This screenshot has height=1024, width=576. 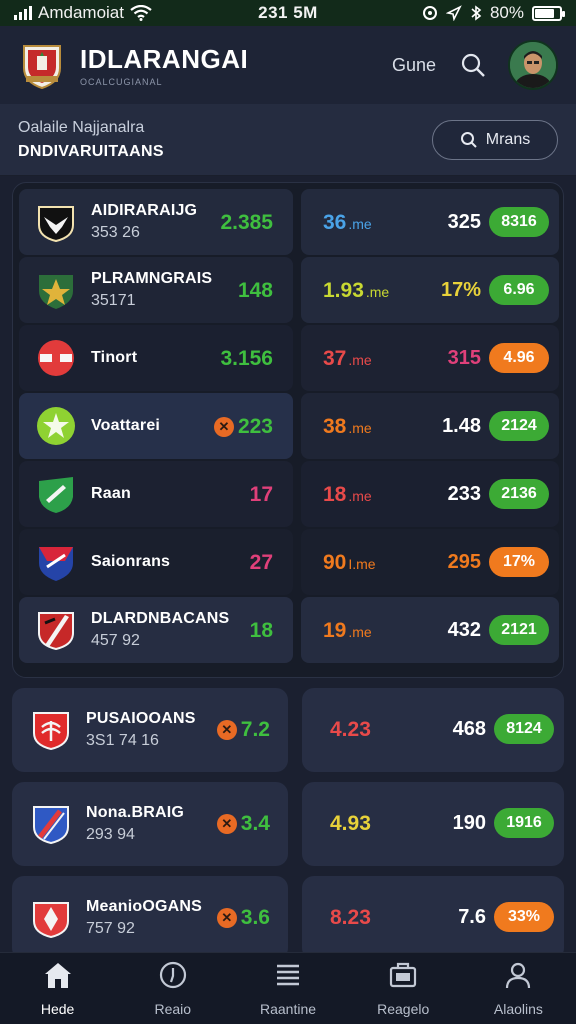 What do you see at coordinates (362, 564) in the screenshot?
I see `odds-unit: I.me` at bounding box center [362, 564].